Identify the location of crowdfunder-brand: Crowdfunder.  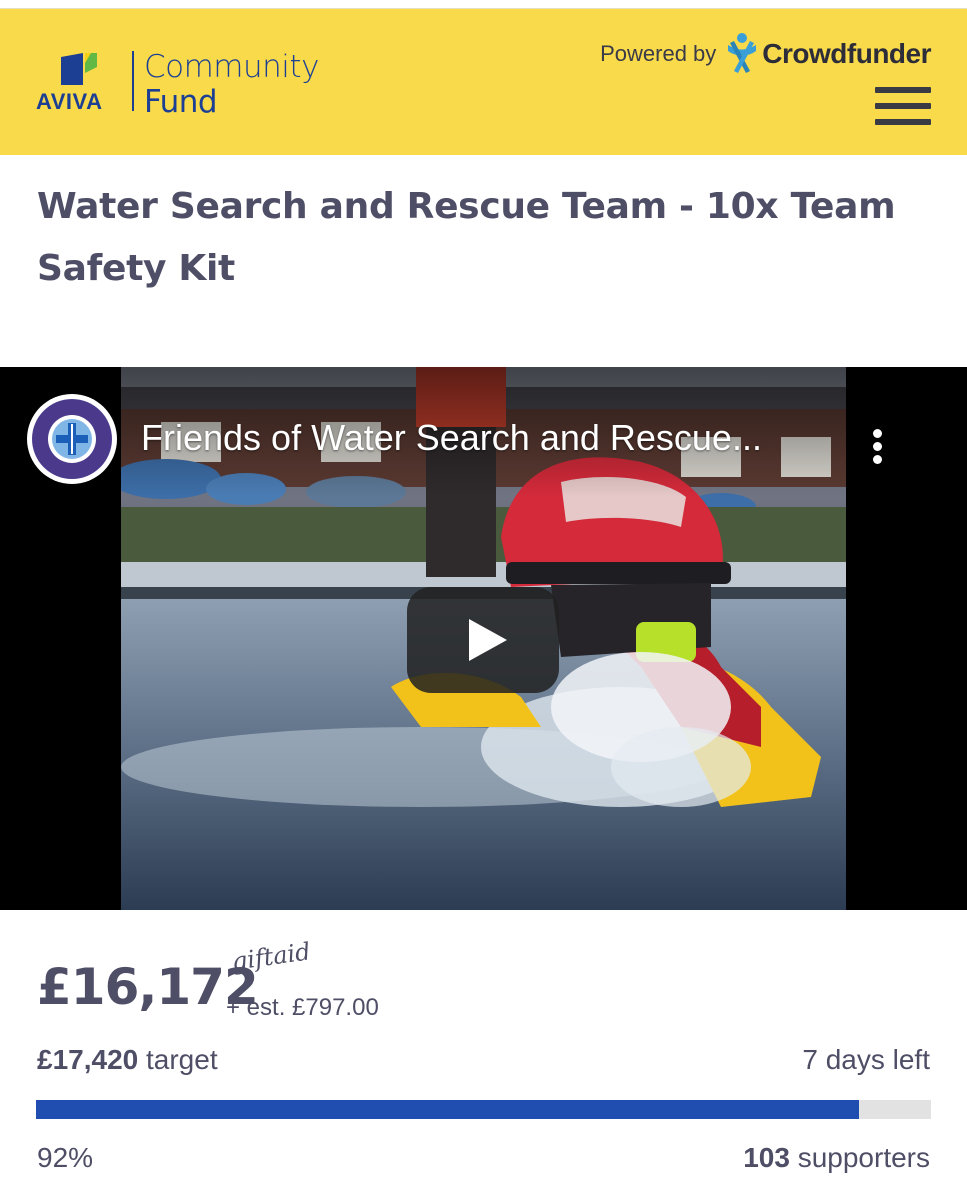
(846, 53).